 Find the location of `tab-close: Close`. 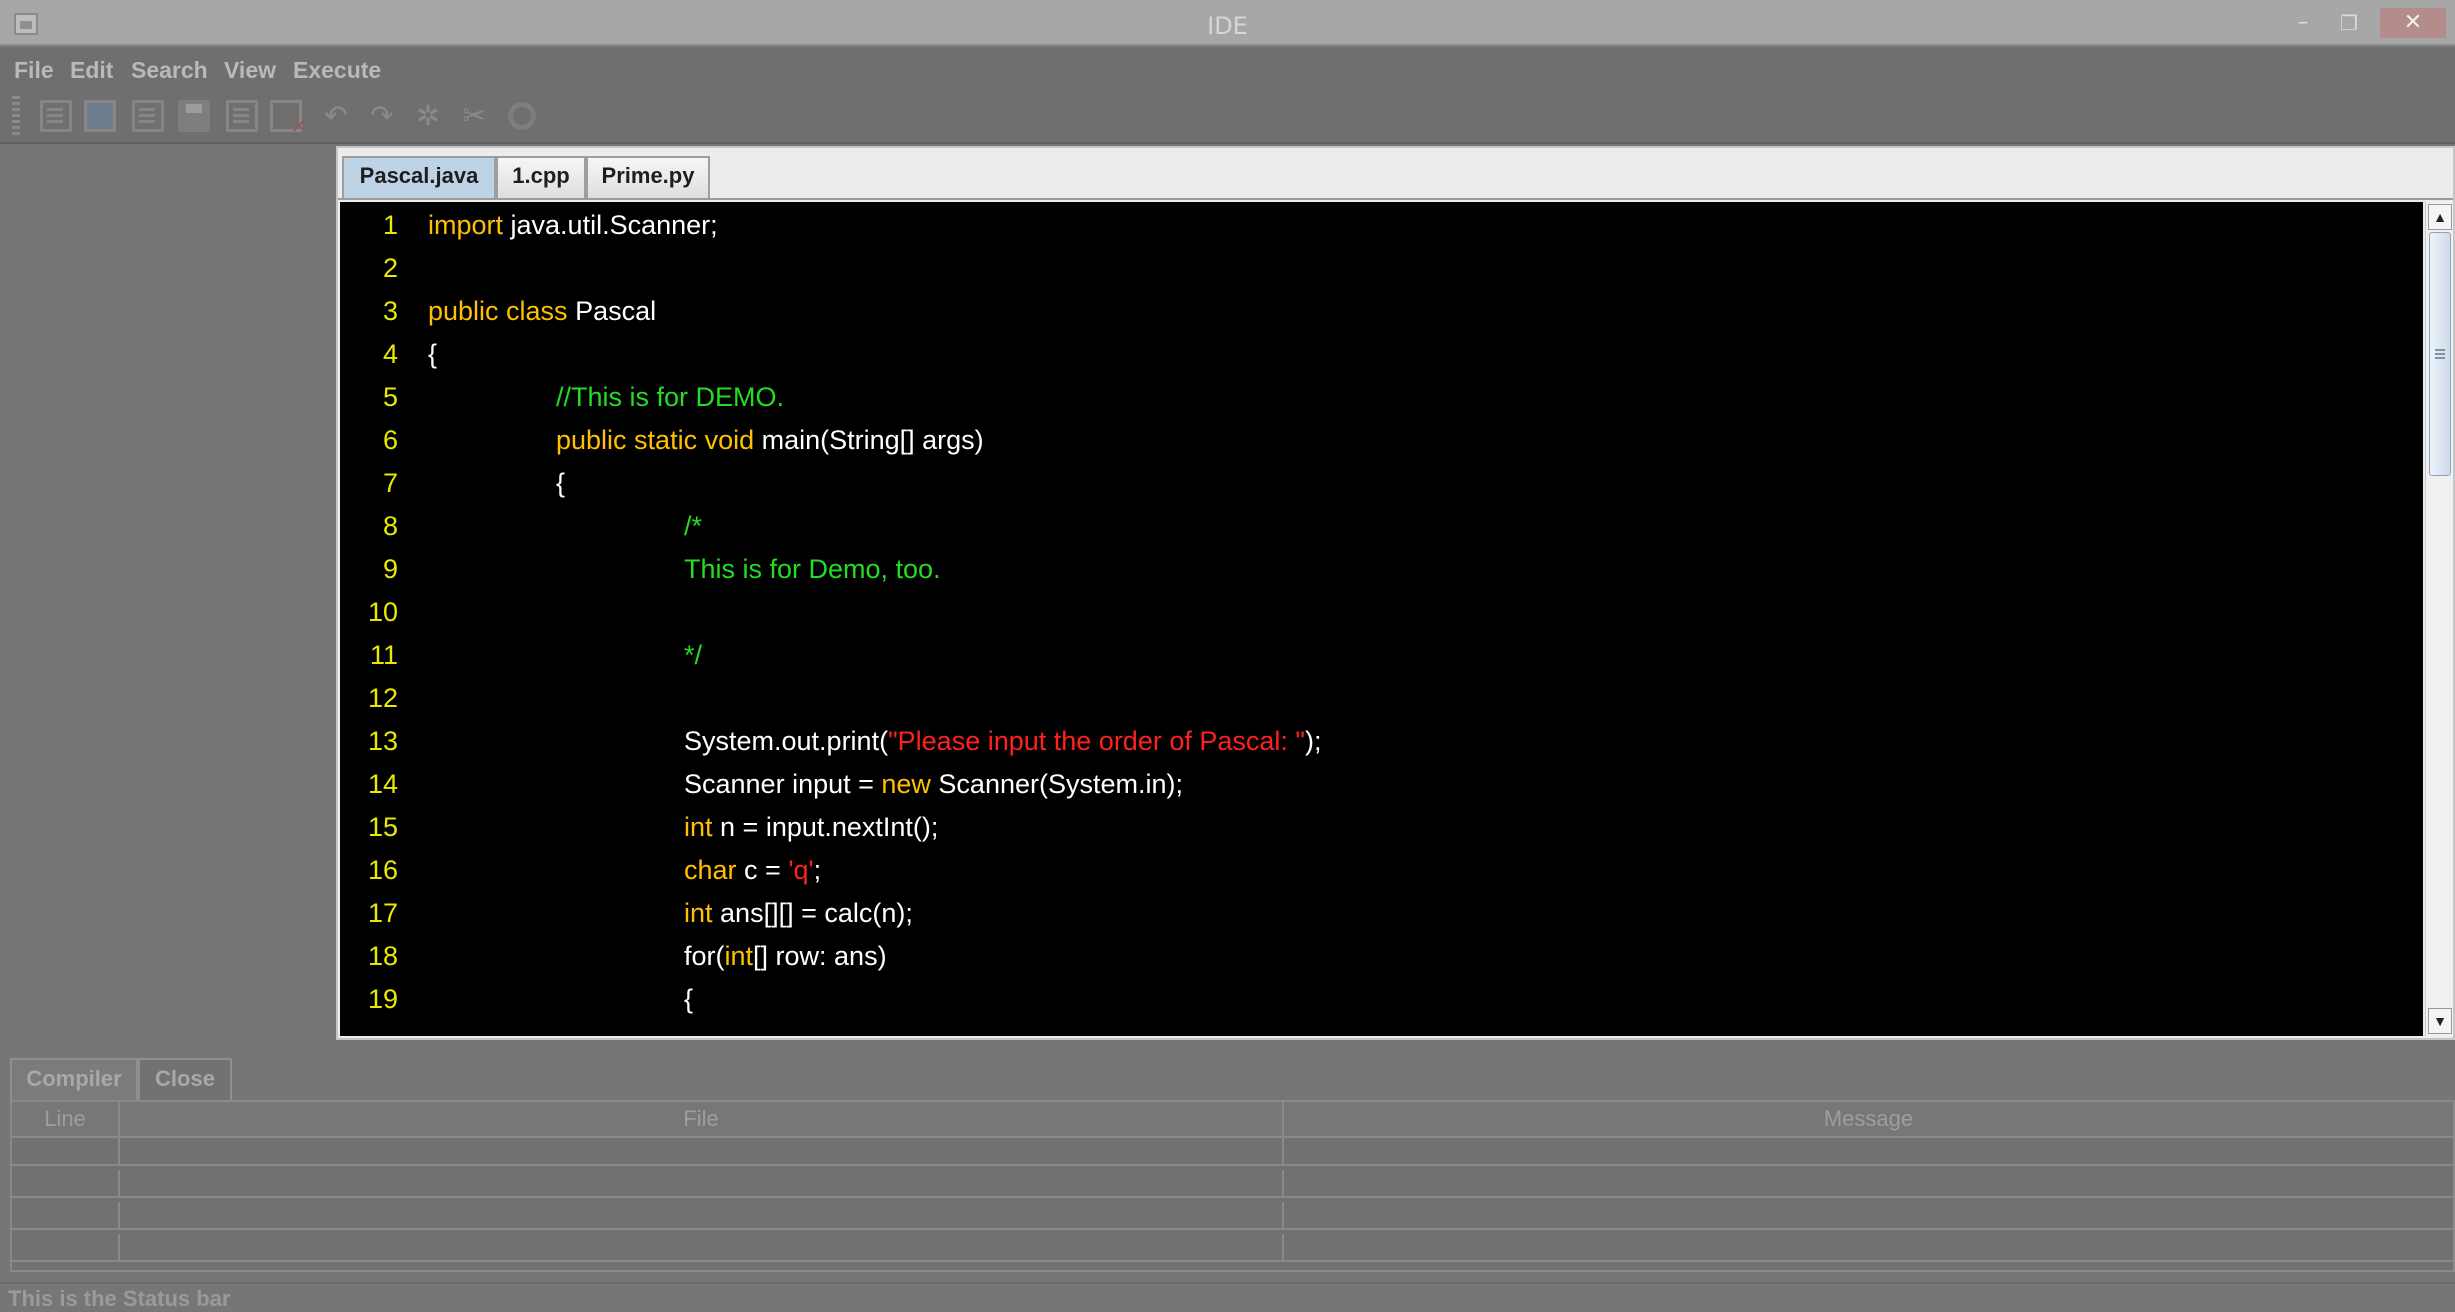

tab-close: Close is located at coordinates (185, 1079).